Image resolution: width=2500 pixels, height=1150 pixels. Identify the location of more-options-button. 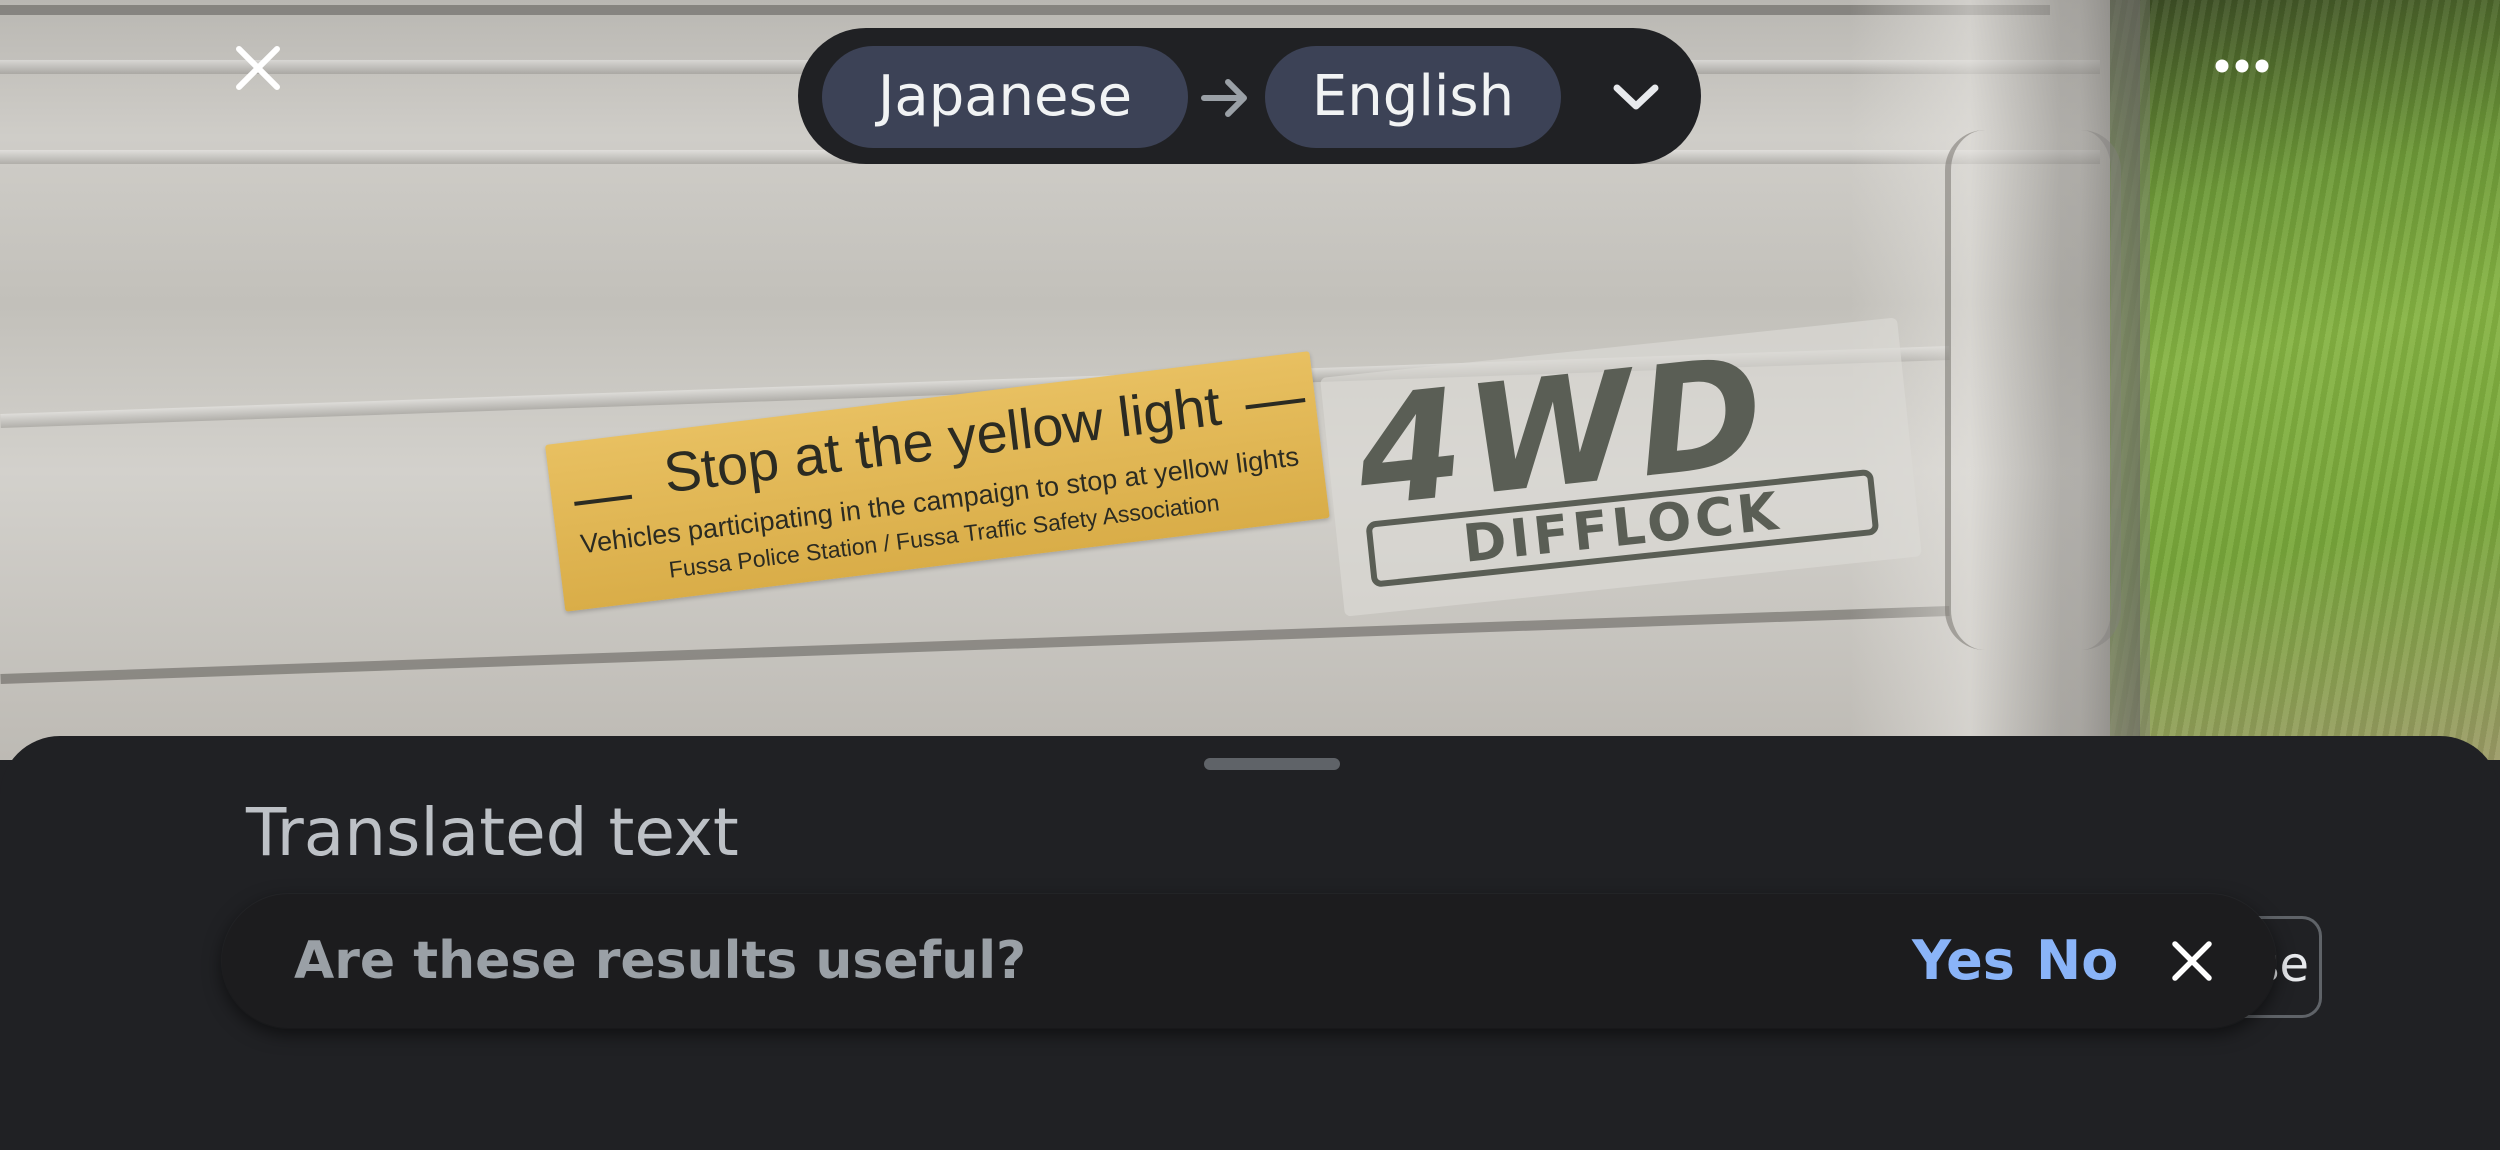
(2242, 66).